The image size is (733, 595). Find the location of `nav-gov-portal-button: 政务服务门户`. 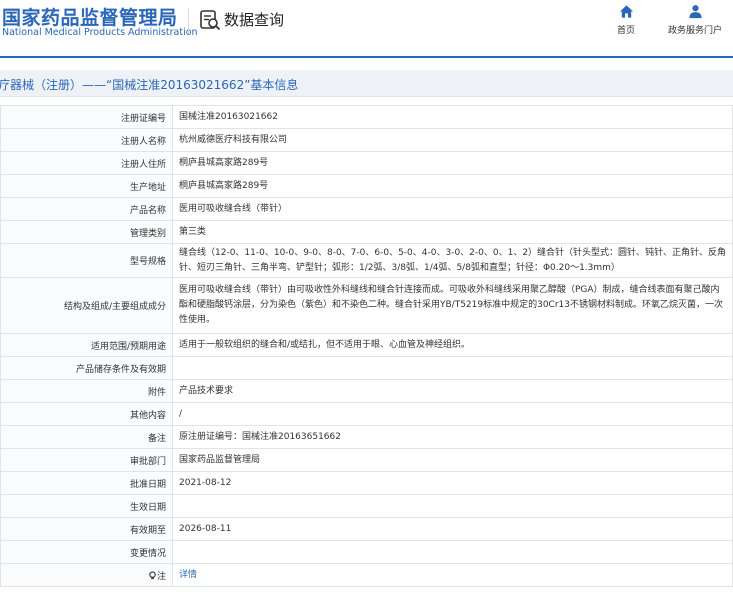

nav-gov-portal-button: 政务服务门户 is located at coordinates (695, 20).